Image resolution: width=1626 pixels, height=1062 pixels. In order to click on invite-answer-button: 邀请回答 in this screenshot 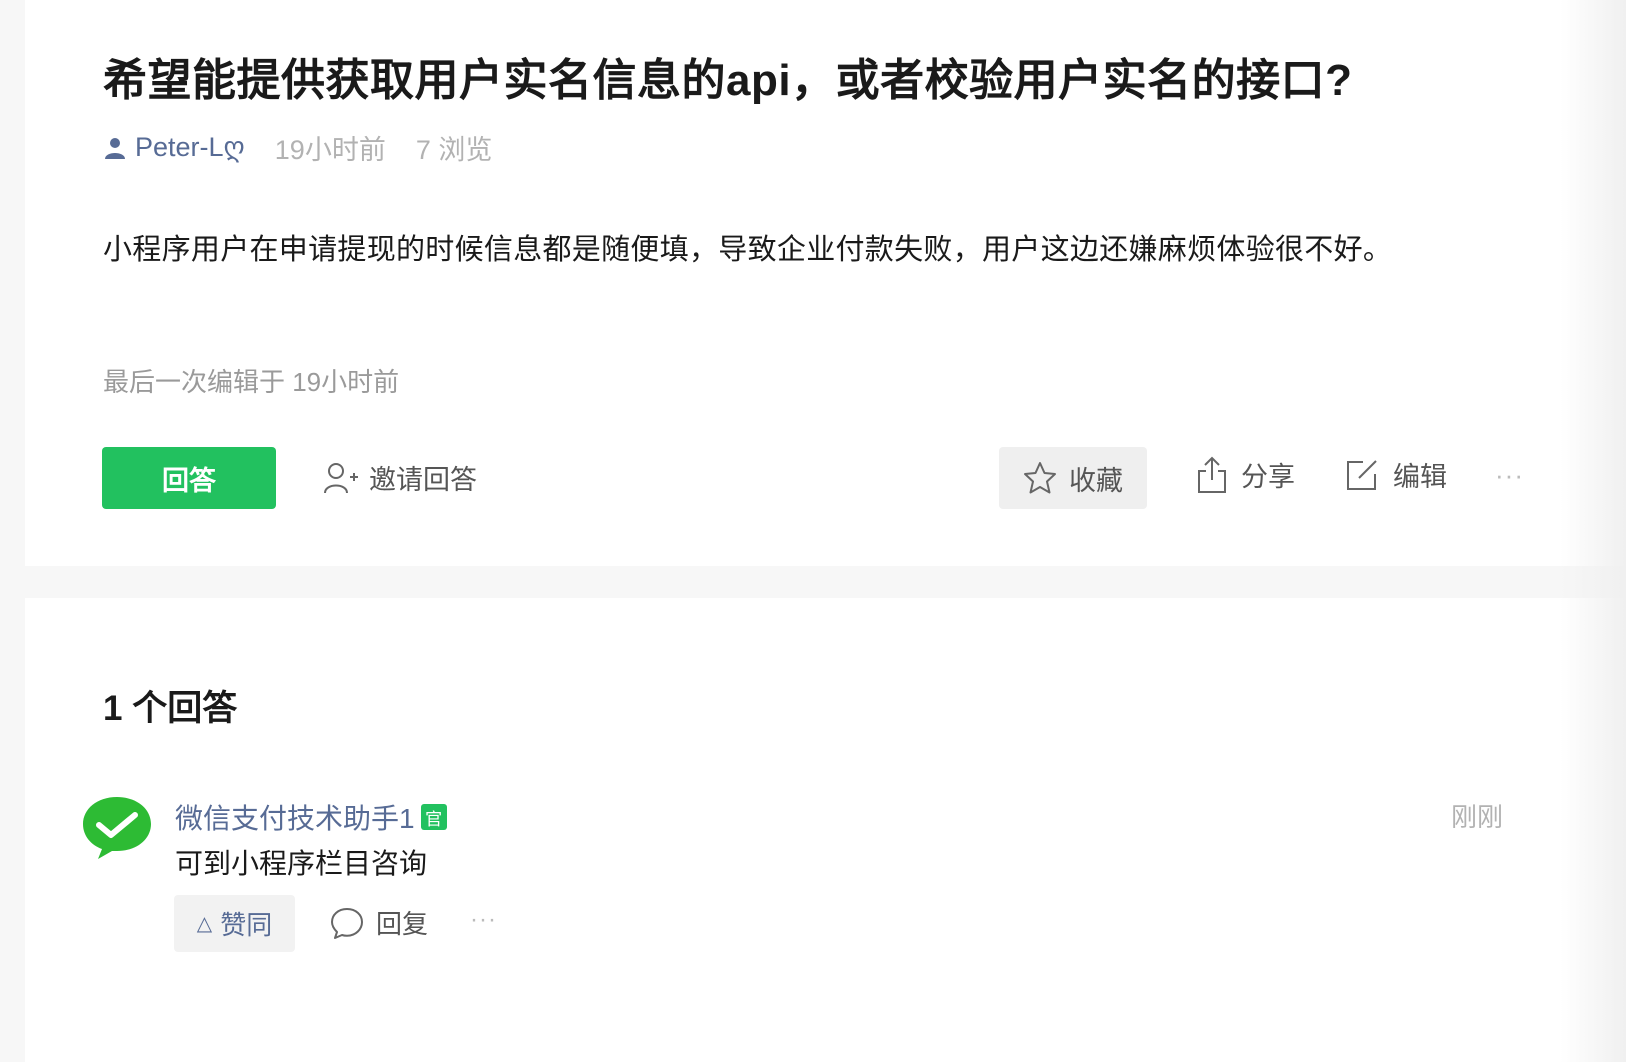, I will do `click(400, 477)`.